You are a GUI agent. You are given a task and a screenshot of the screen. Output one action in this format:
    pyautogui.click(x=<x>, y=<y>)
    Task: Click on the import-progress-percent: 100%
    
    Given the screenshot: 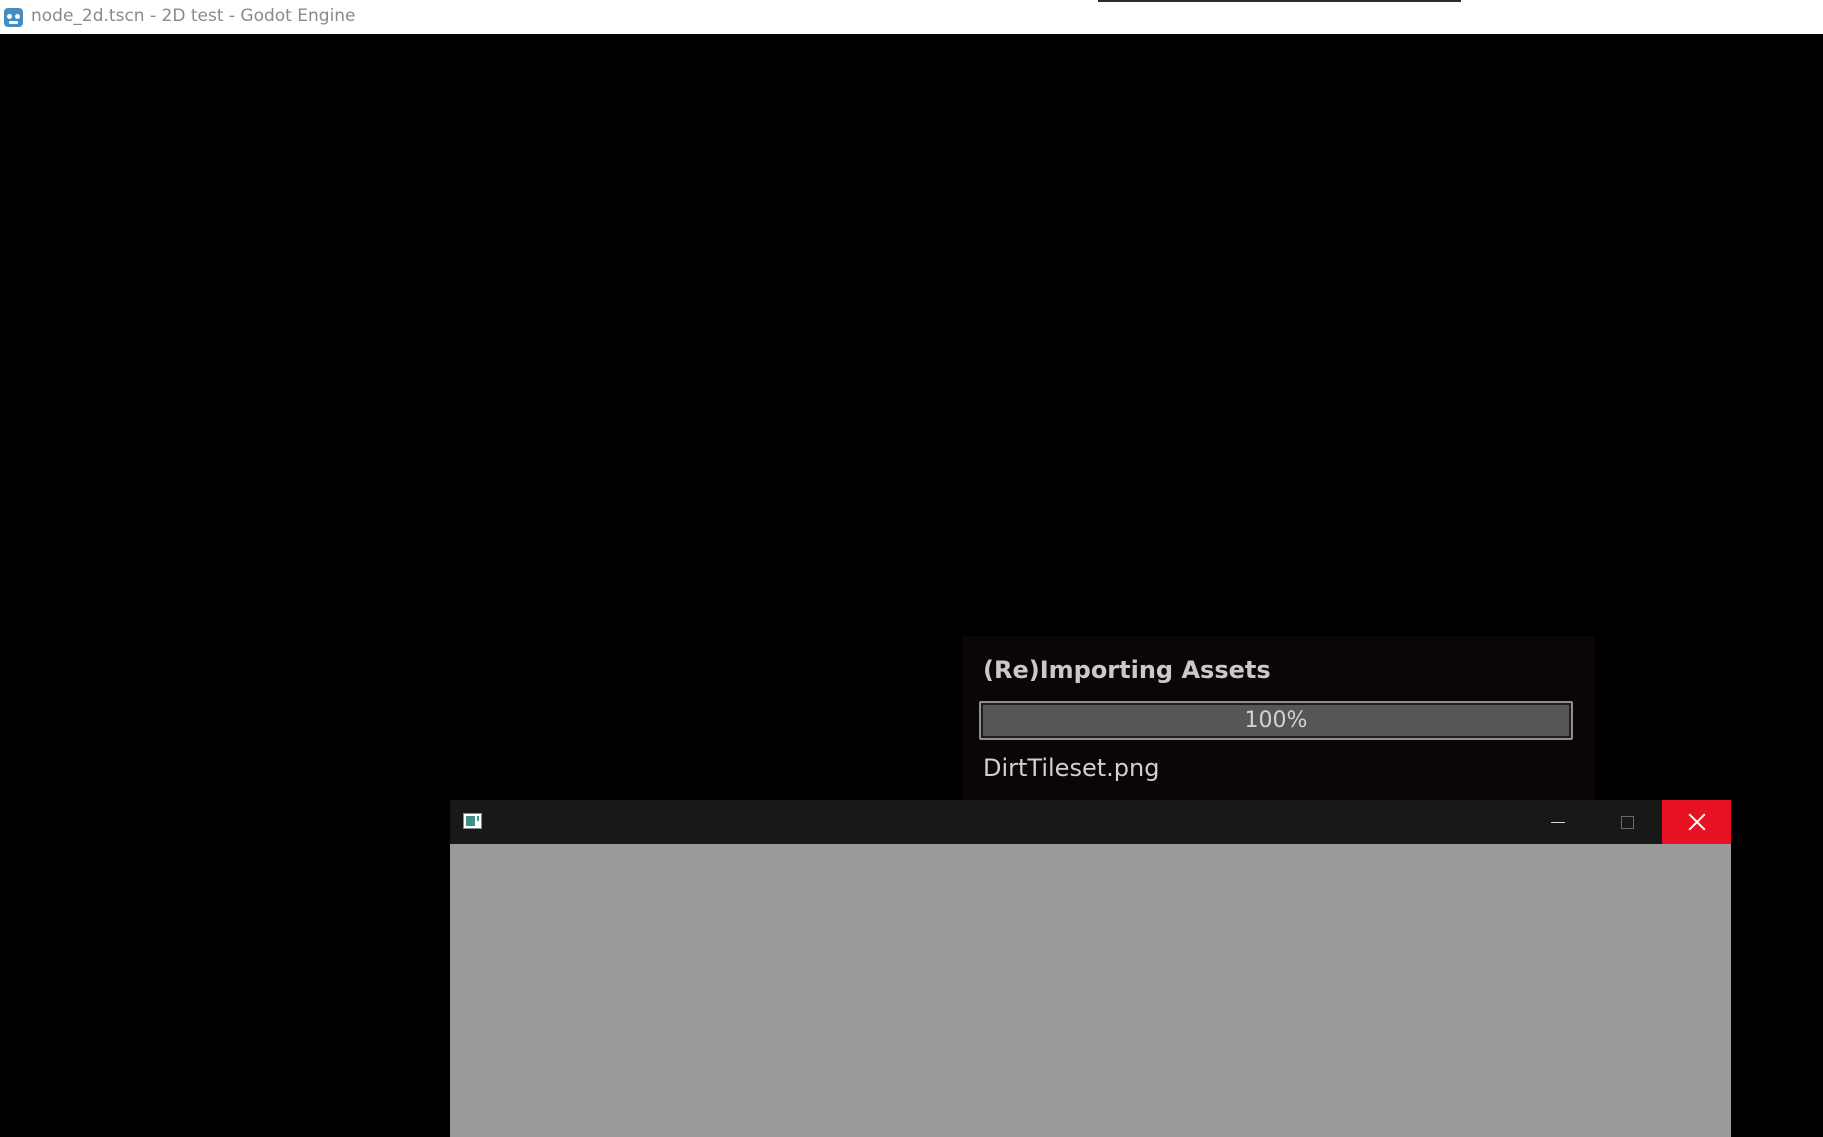 What is the action you would take?
    pyautogui.click(x=1276, y=720)
    